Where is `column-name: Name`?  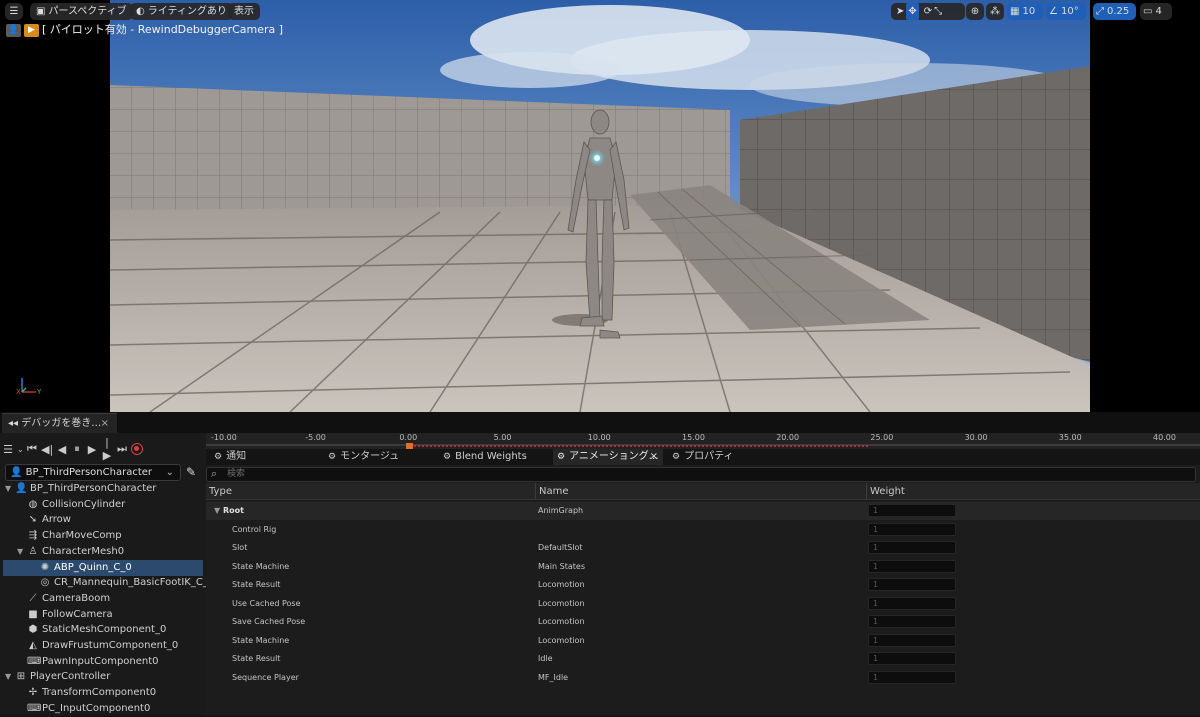 column-name: Name is located at coordinates (554, 491).